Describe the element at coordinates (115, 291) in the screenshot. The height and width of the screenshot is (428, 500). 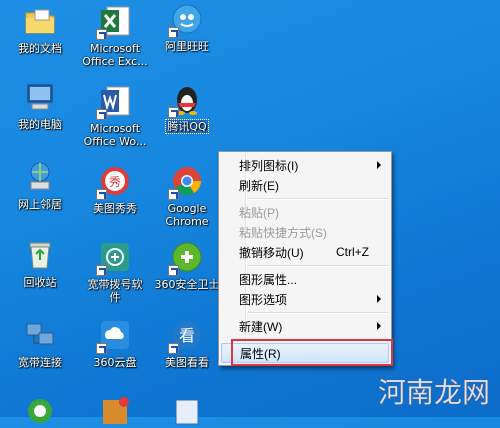
I see `icon-label: 宽带拨号软 件` at that location.